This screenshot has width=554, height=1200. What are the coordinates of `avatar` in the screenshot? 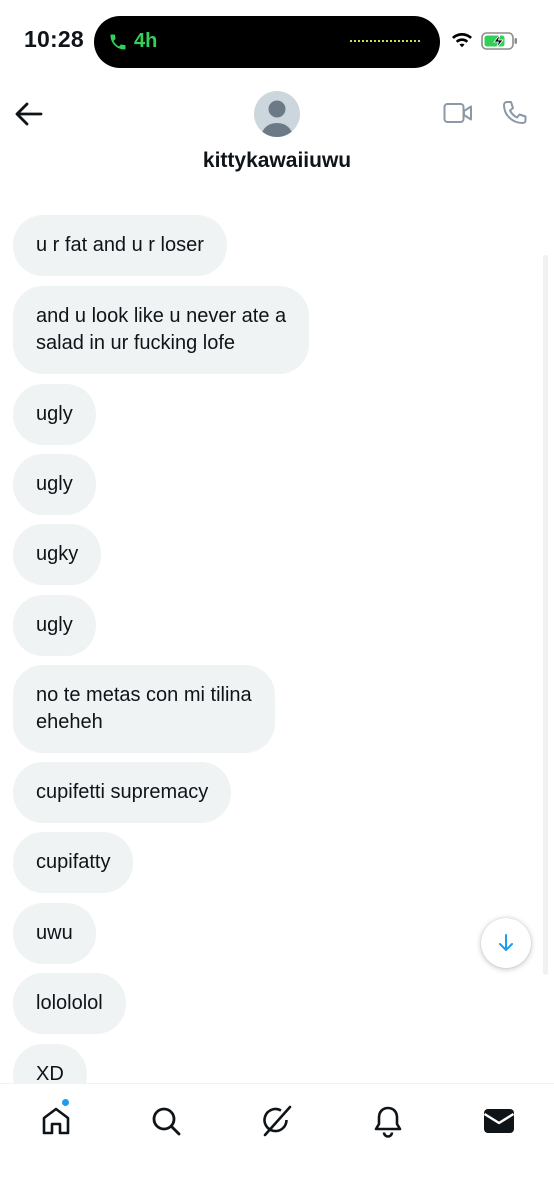 It's located at (277, 114).